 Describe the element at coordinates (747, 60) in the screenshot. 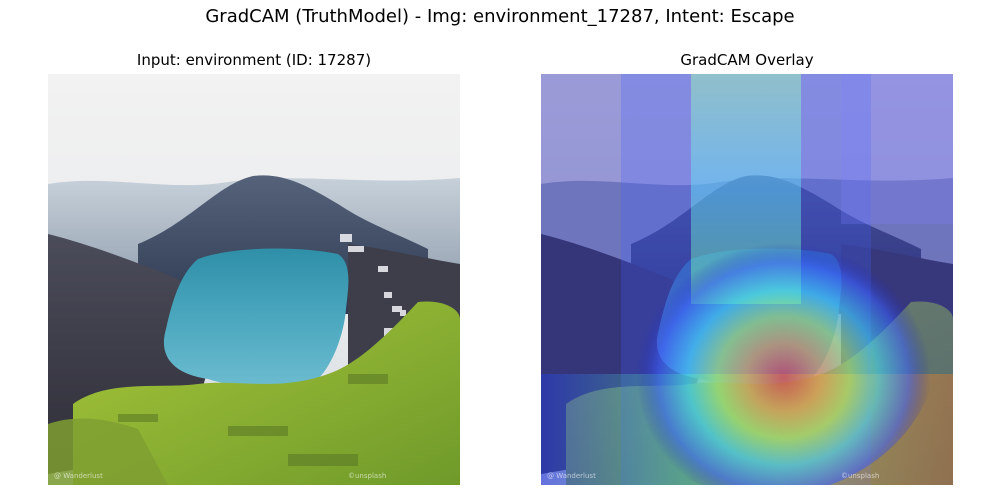

I see `right-panel-title: GradCAM Overlay` at that location.